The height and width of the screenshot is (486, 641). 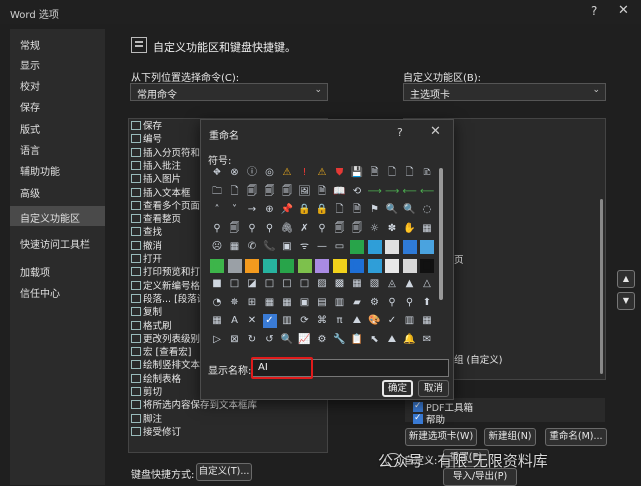 What do you see at coordinates (270, 247) in the screenshot?
I see `symbol-cell: 📞` at bounding box center [270, 247].